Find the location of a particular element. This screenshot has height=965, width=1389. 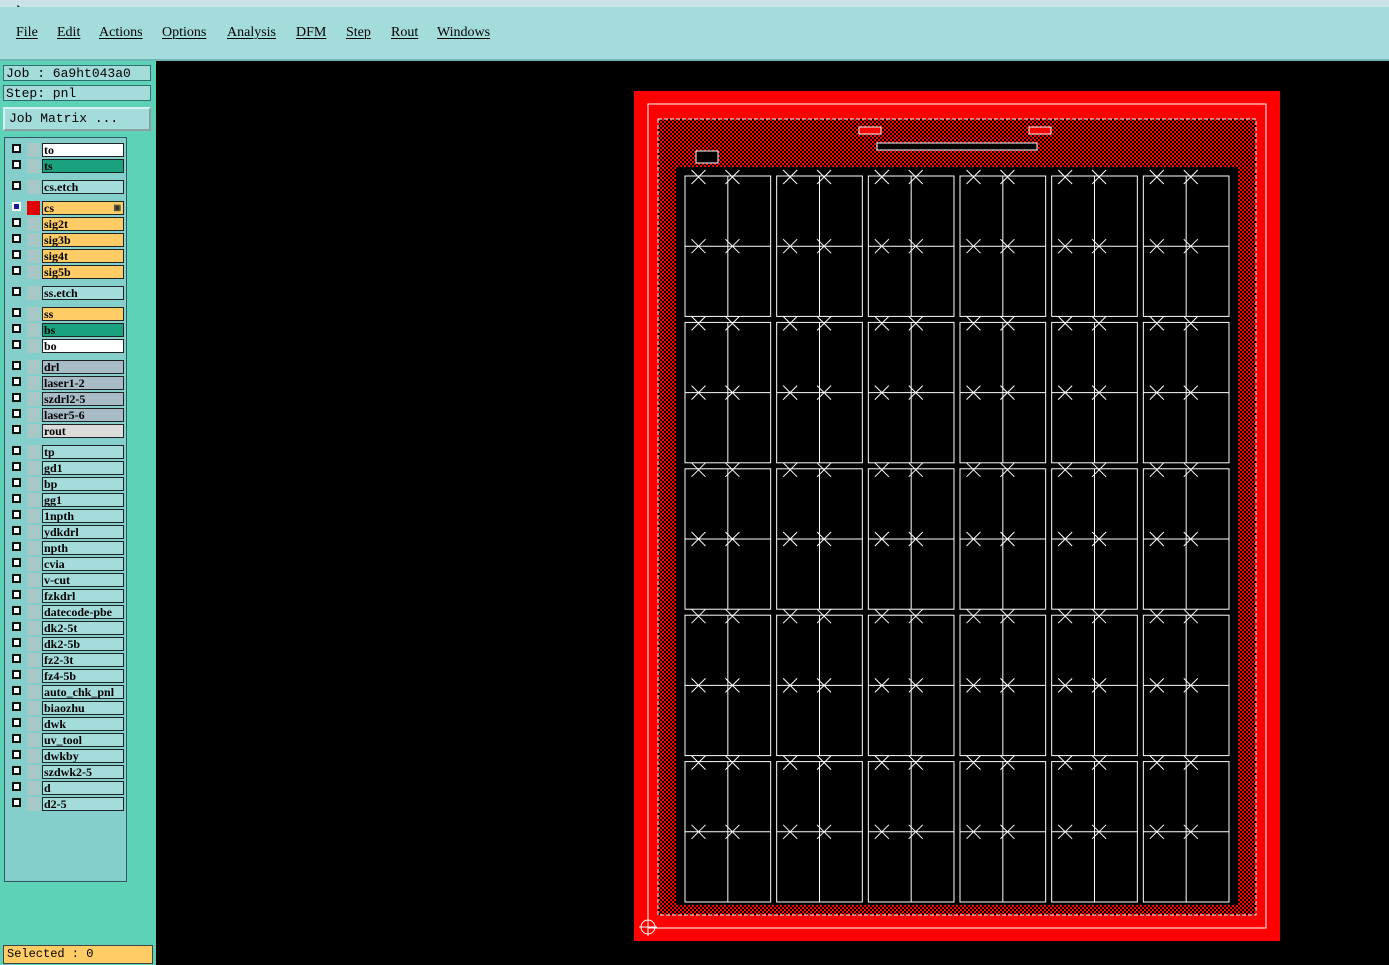

layer-row: laser1-2 is located at coordinates (66, 383).